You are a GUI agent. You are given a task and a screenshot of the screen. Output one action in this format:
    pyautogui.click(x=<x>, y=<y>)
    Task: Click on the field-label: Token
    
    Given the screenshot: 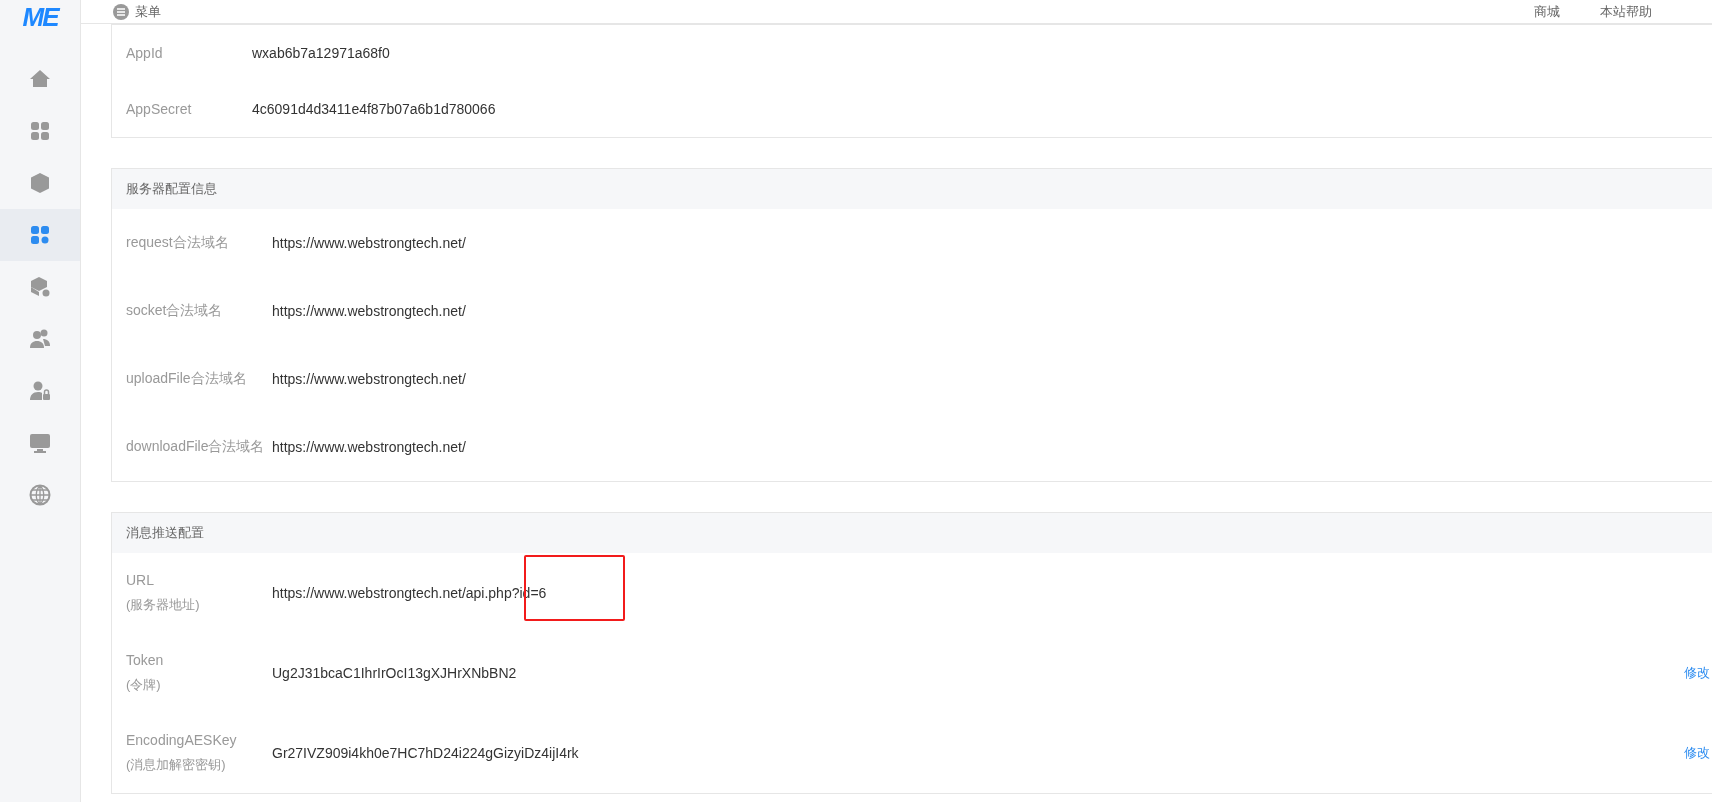 What is the action you would take?
    pyautogui.click(x=145, y=660)
    